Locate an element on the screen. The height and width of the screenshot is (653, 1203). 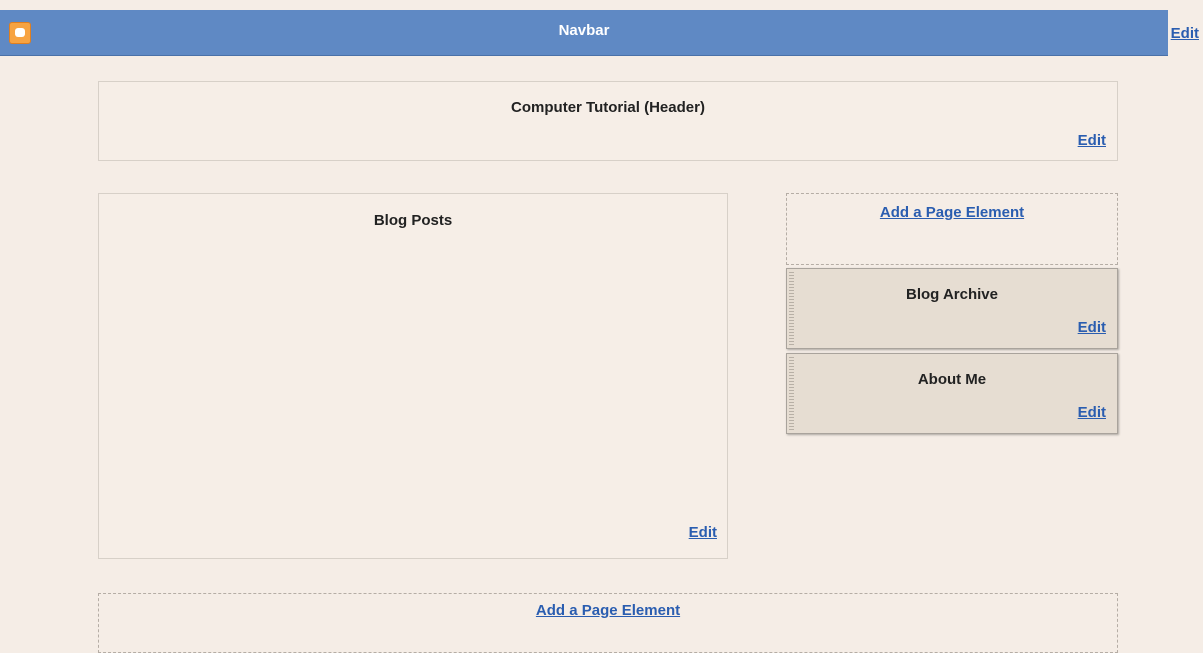
blog-posts-title: Blog Posts is located at coordinates (413, 220).